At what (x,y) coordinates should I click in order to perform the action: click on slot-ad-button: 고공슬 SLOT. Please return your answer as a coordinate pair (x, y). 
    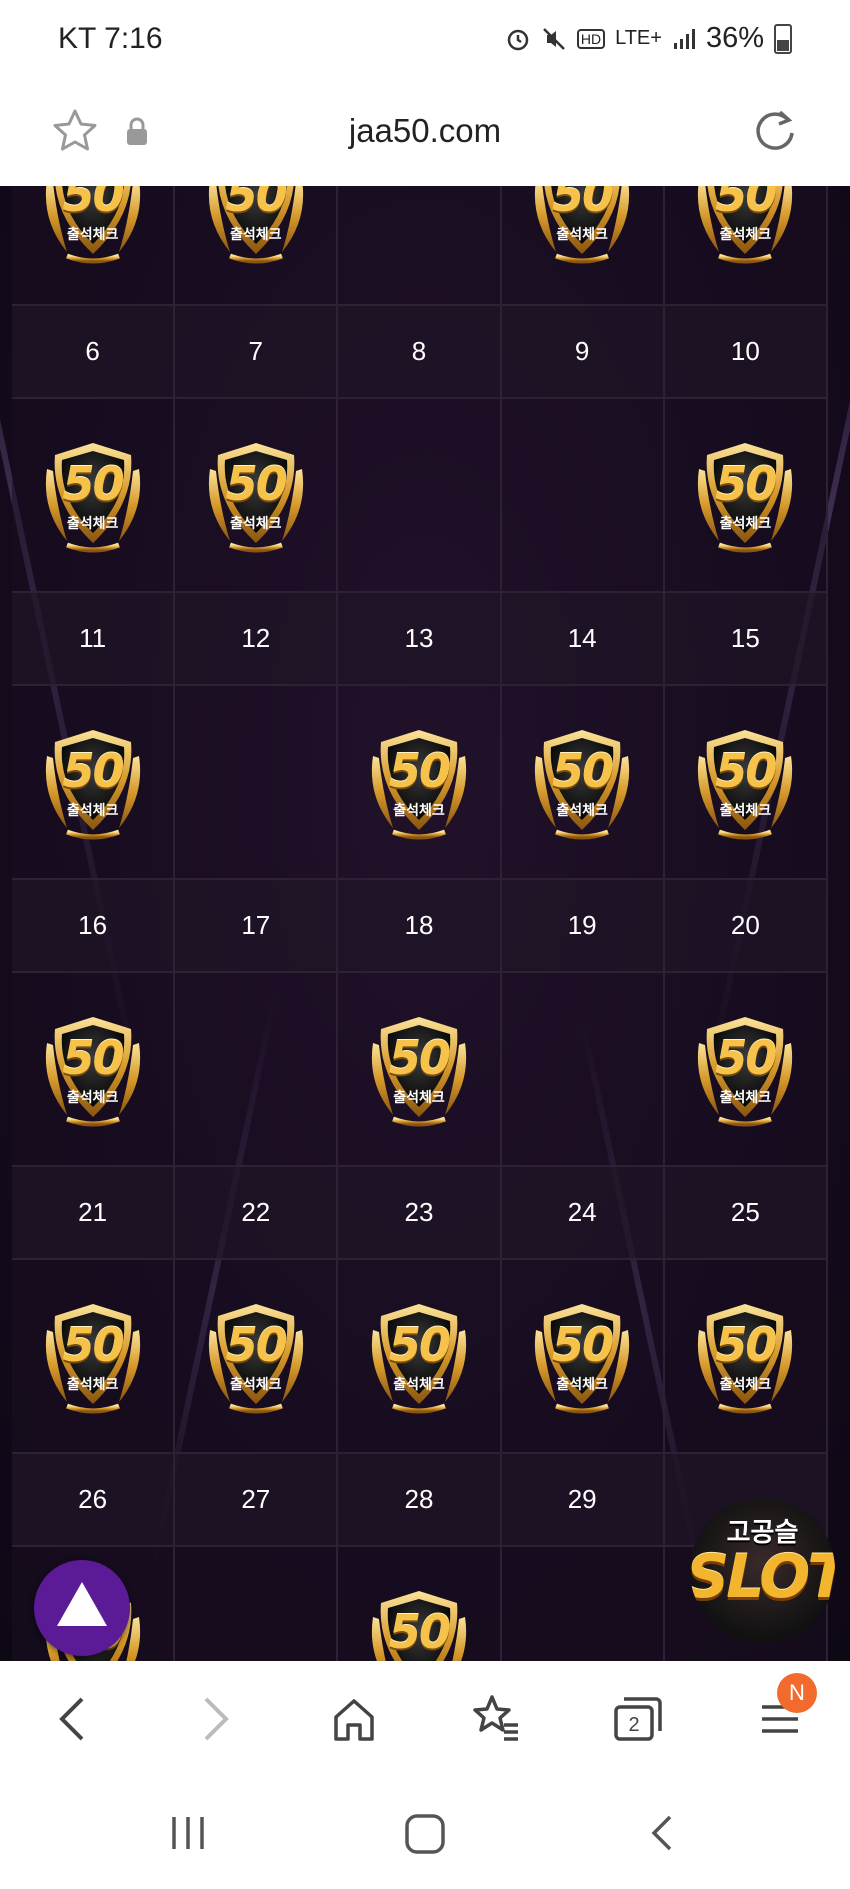
    Looking at the image, I should click on (762, 1570).